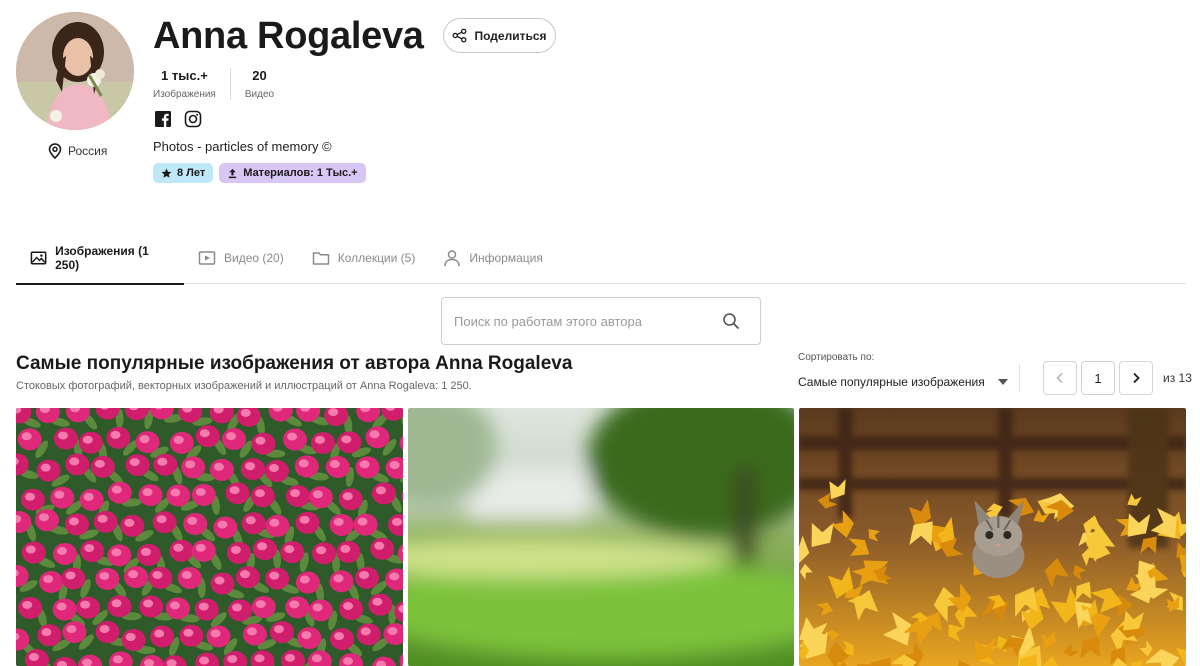 The image size is (1200, 666). I want to click on tab-info: Информация, so click(492, 258).